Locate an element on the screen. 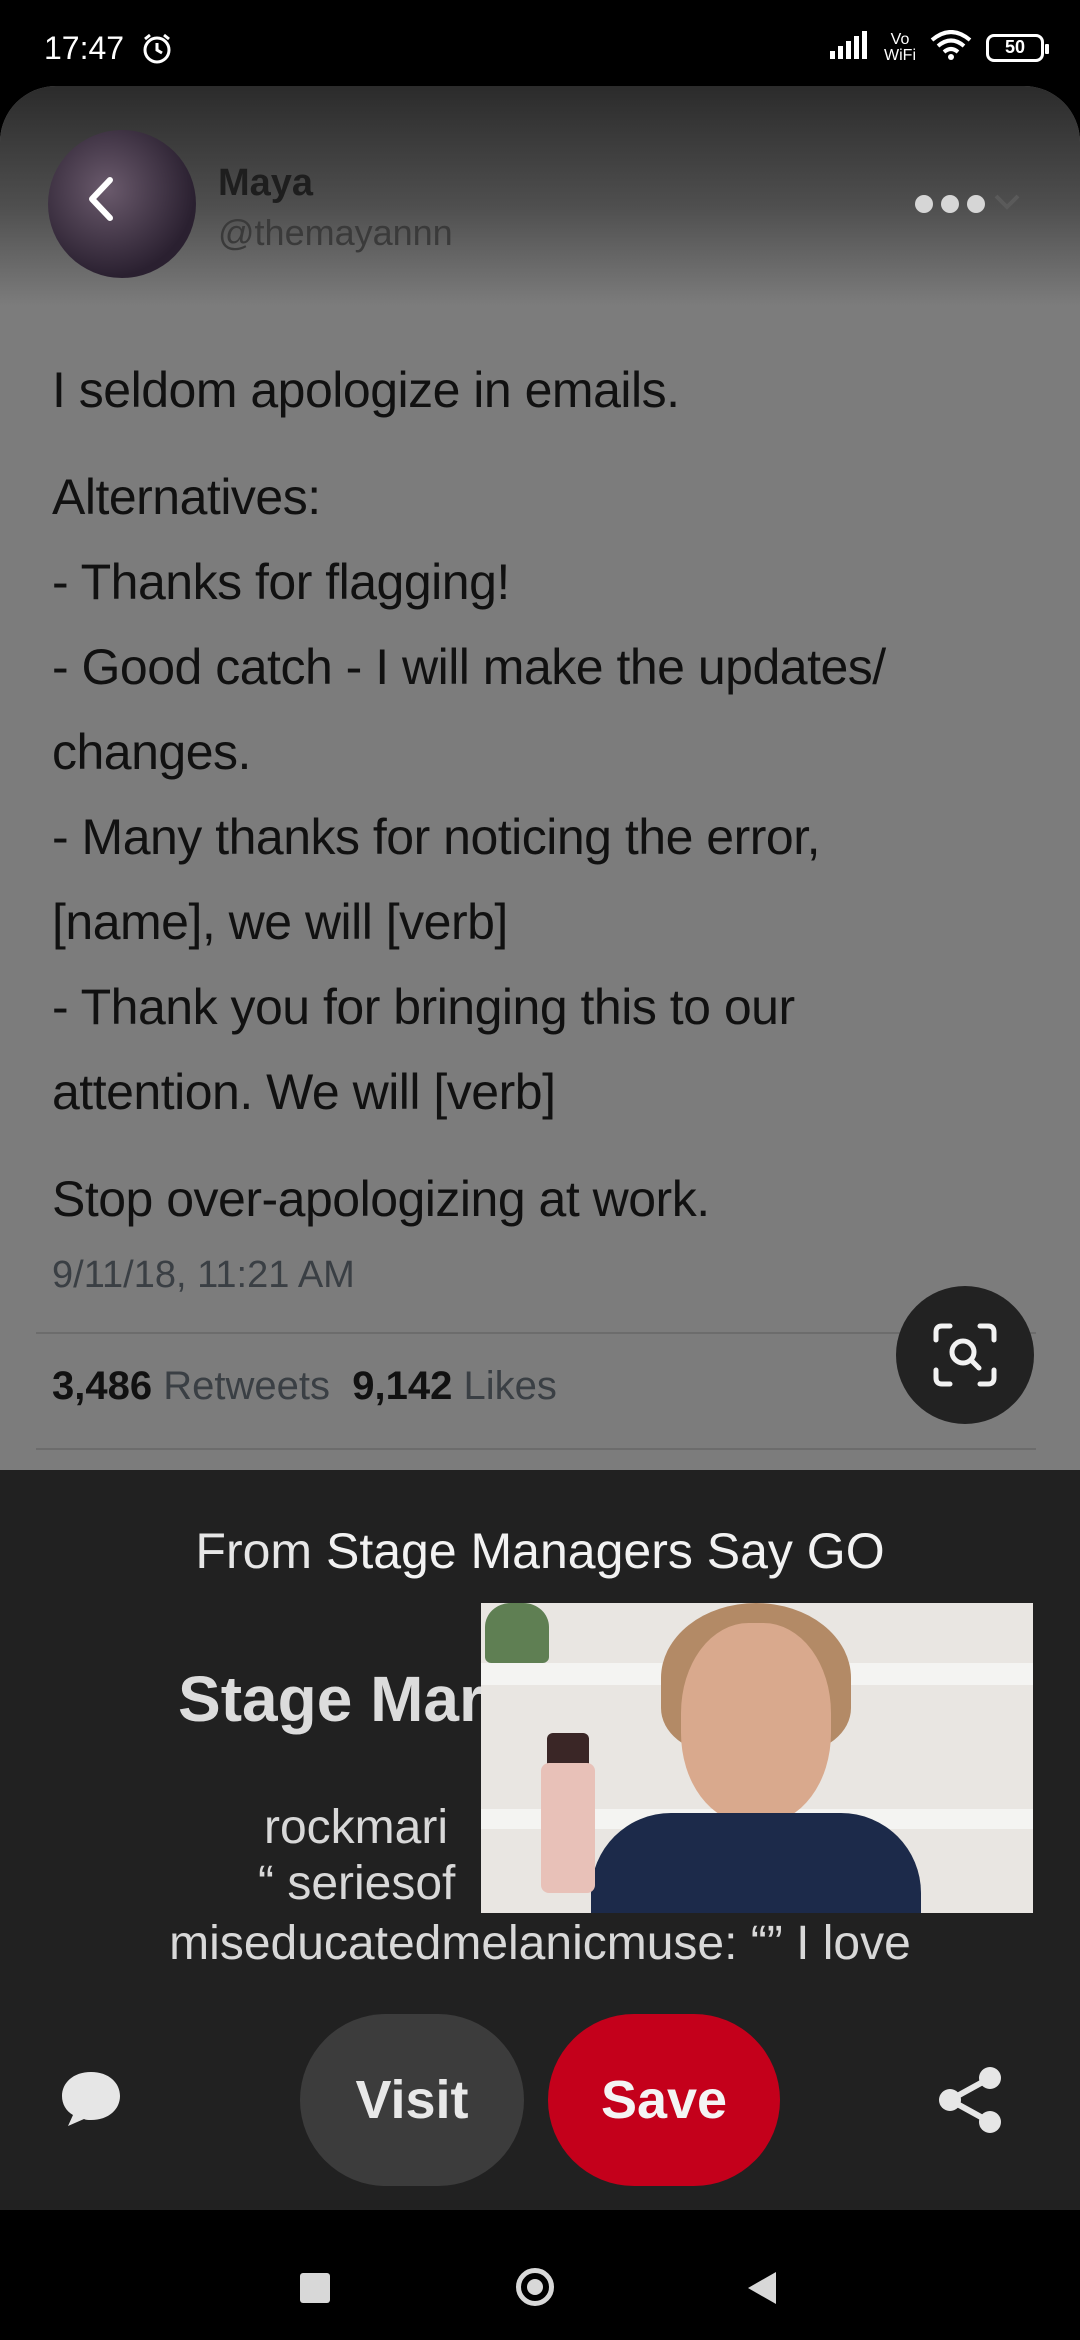  battery-indicator: 50 is located at coordinates (1017, 47).